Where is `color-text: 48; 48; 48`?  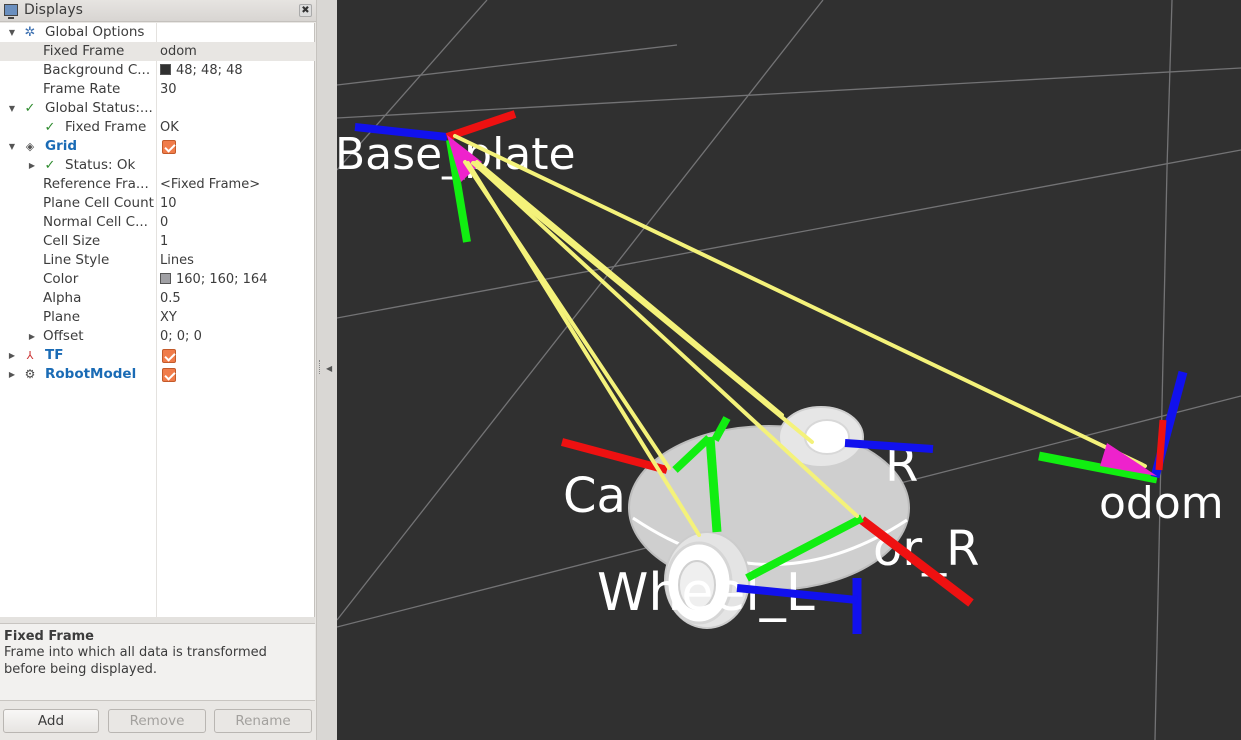 color-text: 48; 48; 48 is located at coordinates (209, 70).